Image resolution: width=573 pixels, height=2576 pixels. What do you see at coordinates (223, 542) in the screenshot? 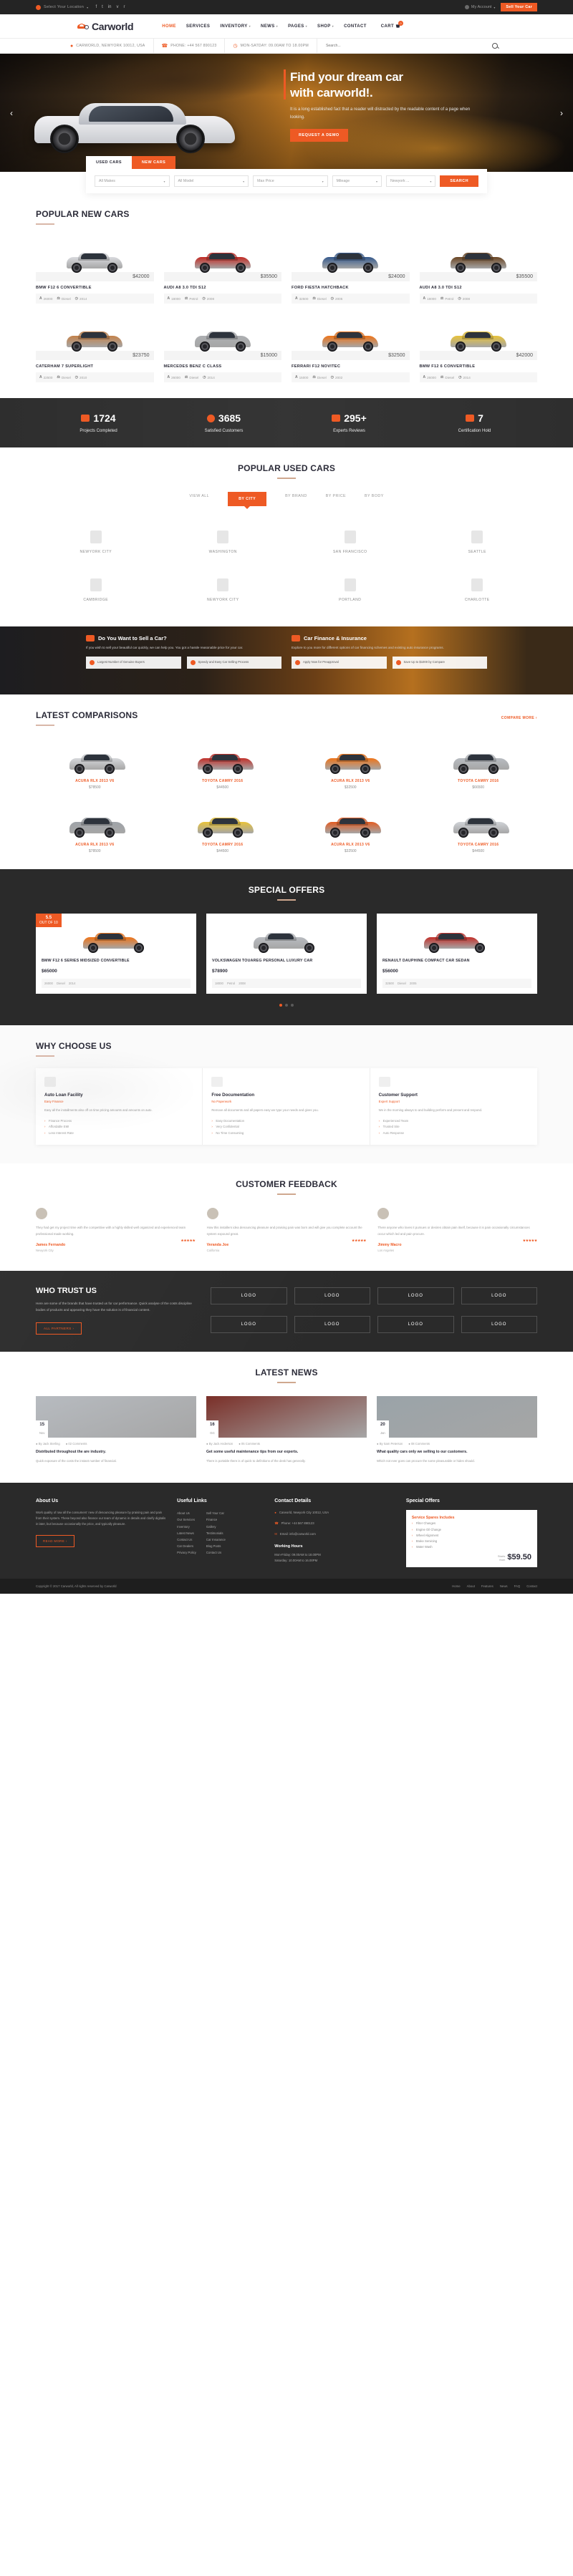
I see `city-card: WASHINGTON` at bounding box center [223, 542].